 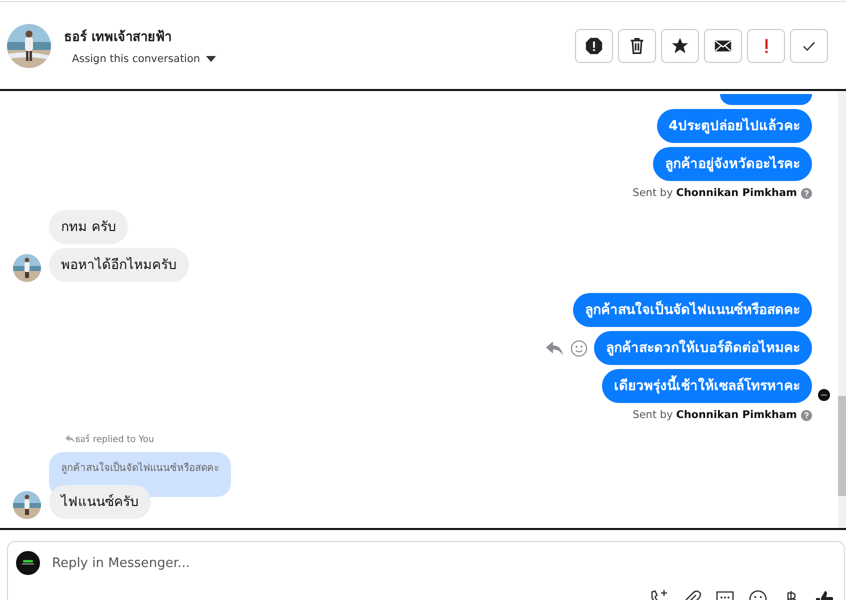 I want to click on exclamation-icon, so click(x=766, y=45).